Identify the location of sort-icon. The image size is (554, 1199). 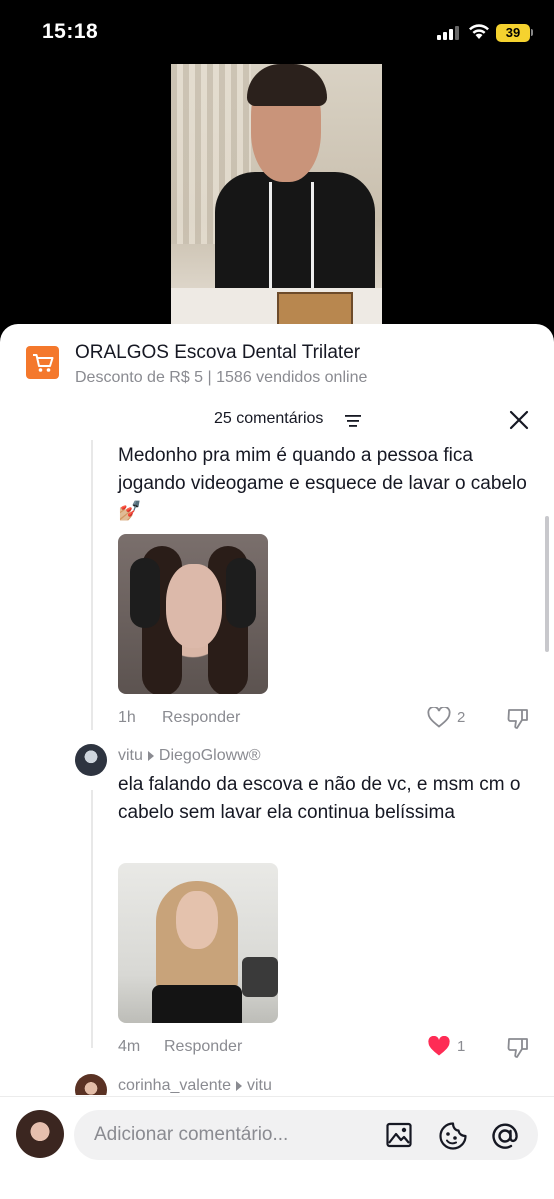
(353, 421).